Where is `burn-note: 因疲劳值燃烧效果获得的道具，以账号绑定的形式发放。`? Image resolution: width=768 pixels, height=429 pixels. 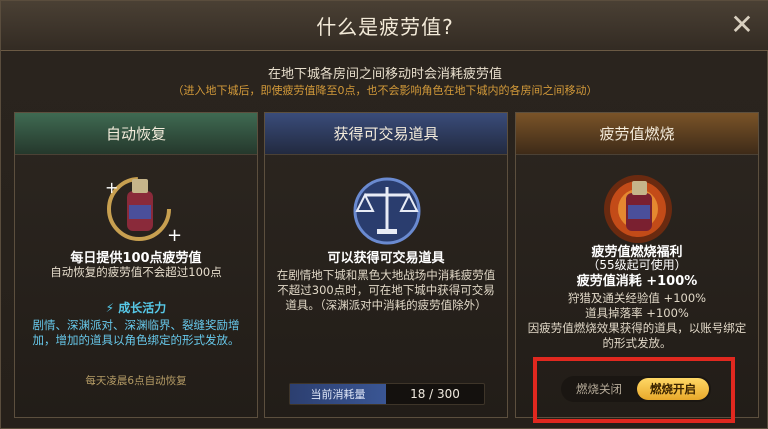
burn-note: 因疲劳值燃烧效果获得的道具，以账号绑定的形式发放。 is located at coordinates (637, 335).